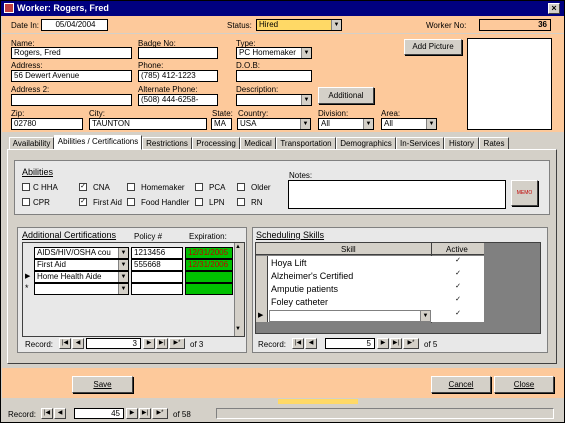 This screenshot has width=565, height=423. What do you see at coordinates (47, 124) in the screenshot?
I see `zip-field: 02780` at bounding box center [47, 124].